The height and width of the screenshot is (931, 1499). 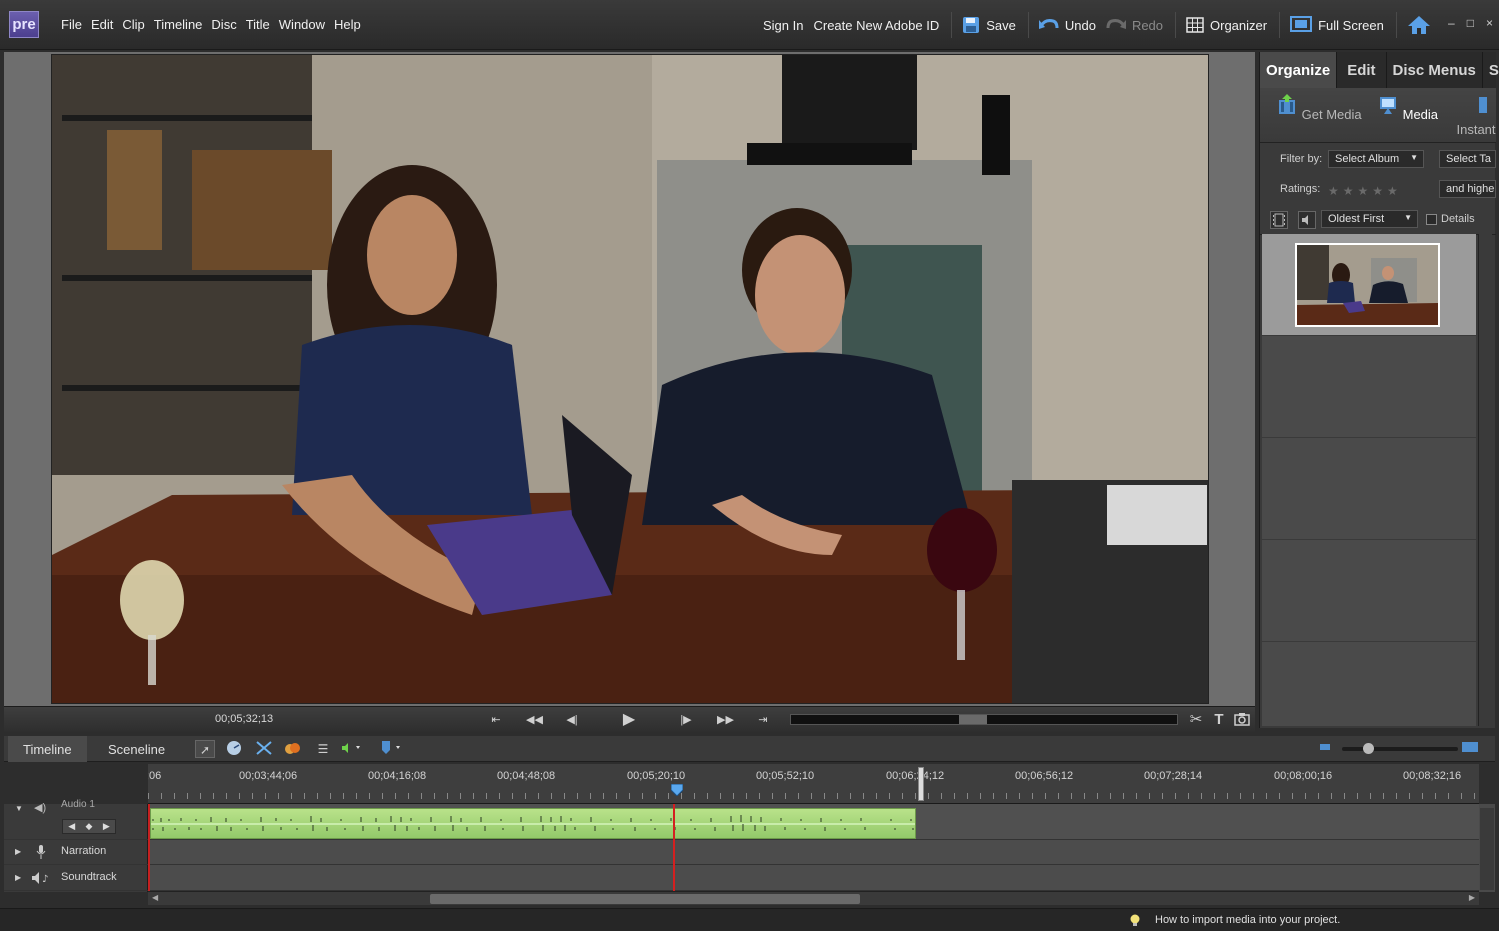 What do you see at coordinates (205, 749) in the screenshot?
I see `selection-tool-icon: ➚` at bounding box center [205, 749].